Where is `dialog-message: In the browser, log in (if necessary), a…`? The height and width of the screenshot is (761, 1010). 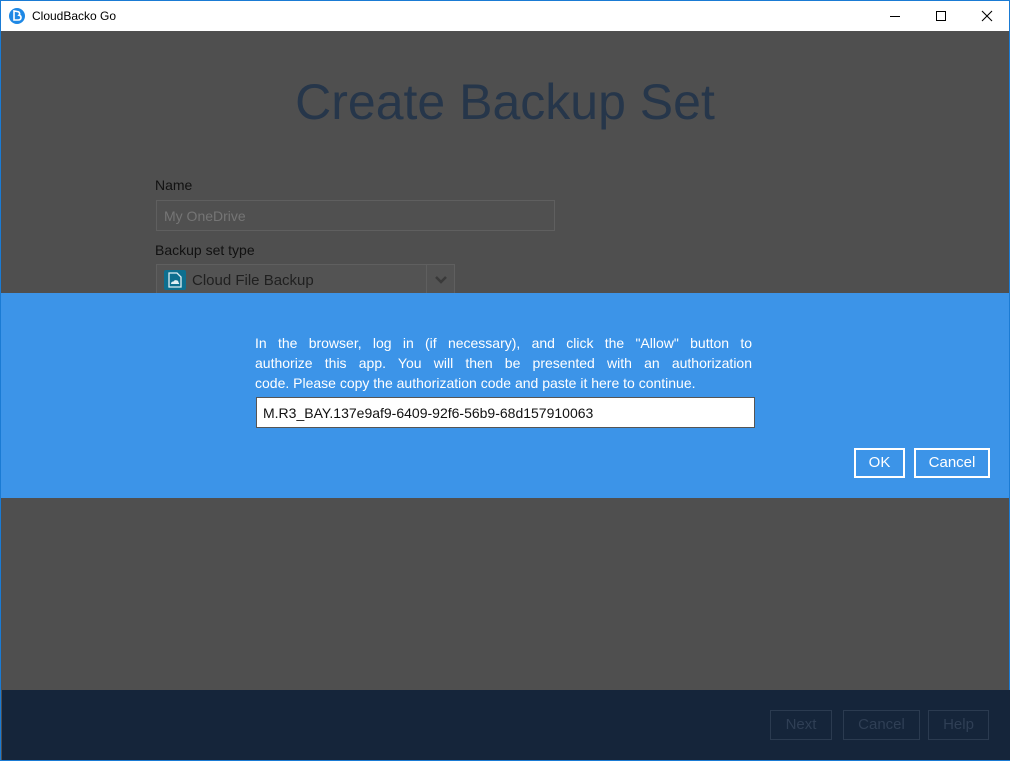
dialog-message: In the browser, log in (if necessary), a… is located at coordinates (503, 363).